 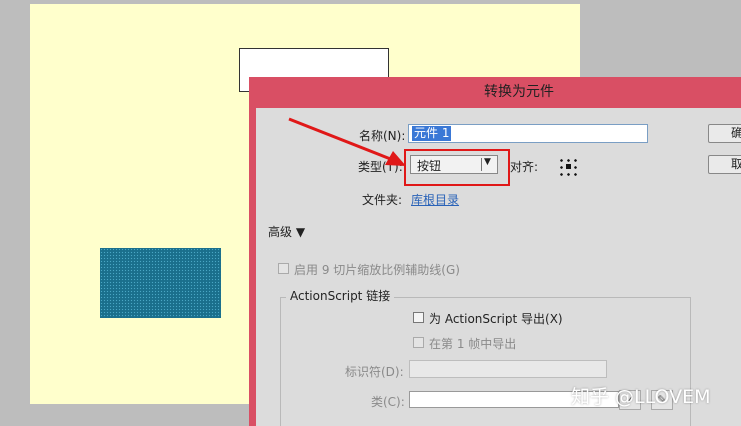 I want to click on folder-label: 文件夹:, so click(x=382, y=200).